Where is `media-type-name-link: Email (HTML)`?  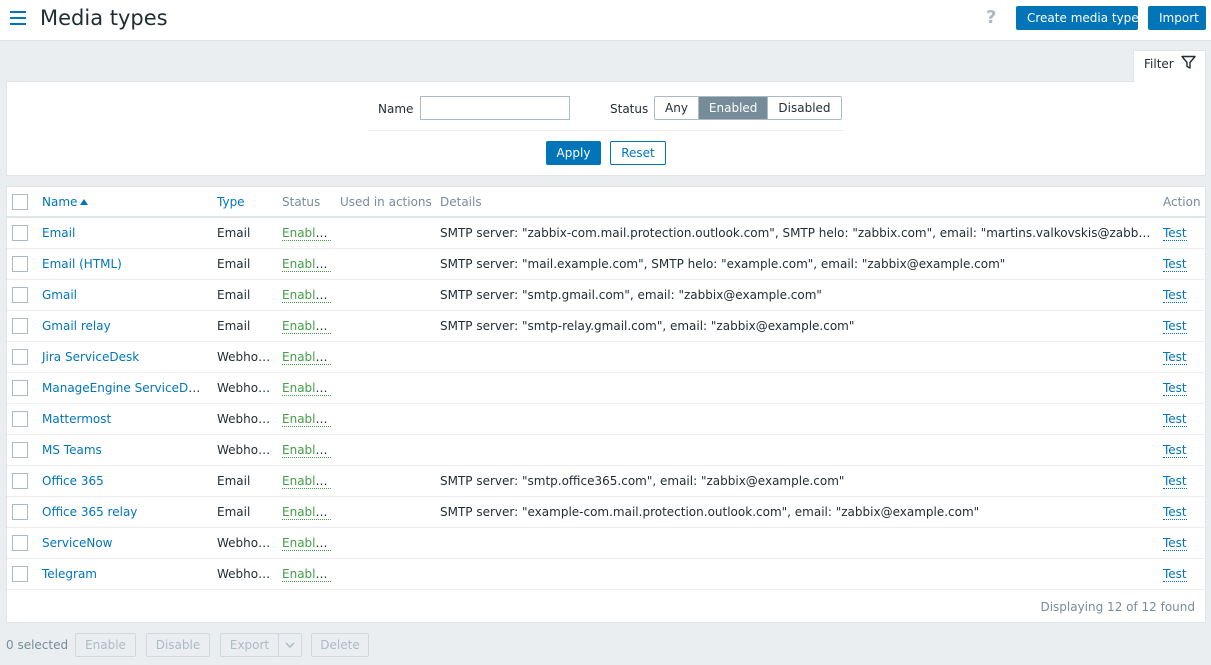
media-type-name-link: Email (HTML) is located at coordinates (82, 264).